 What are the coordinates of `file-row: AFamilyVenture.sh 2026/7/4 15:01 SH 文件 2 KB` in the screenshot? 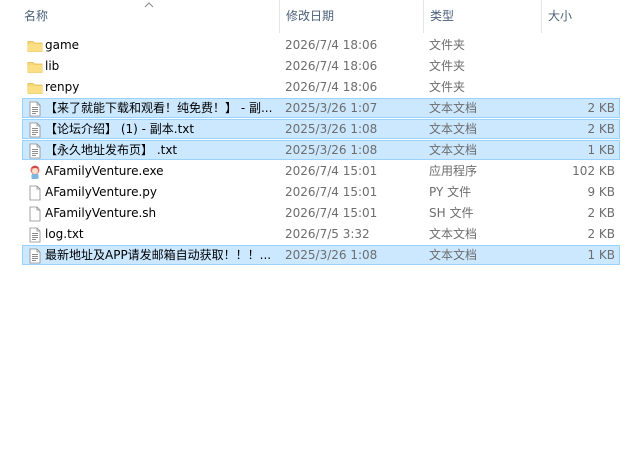 It's located at (321, 213).